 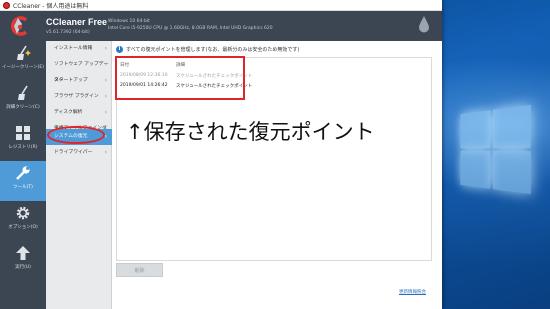 I want to click on submenu-item-startup: スタートアップ ›, so click(x=79, y=81).